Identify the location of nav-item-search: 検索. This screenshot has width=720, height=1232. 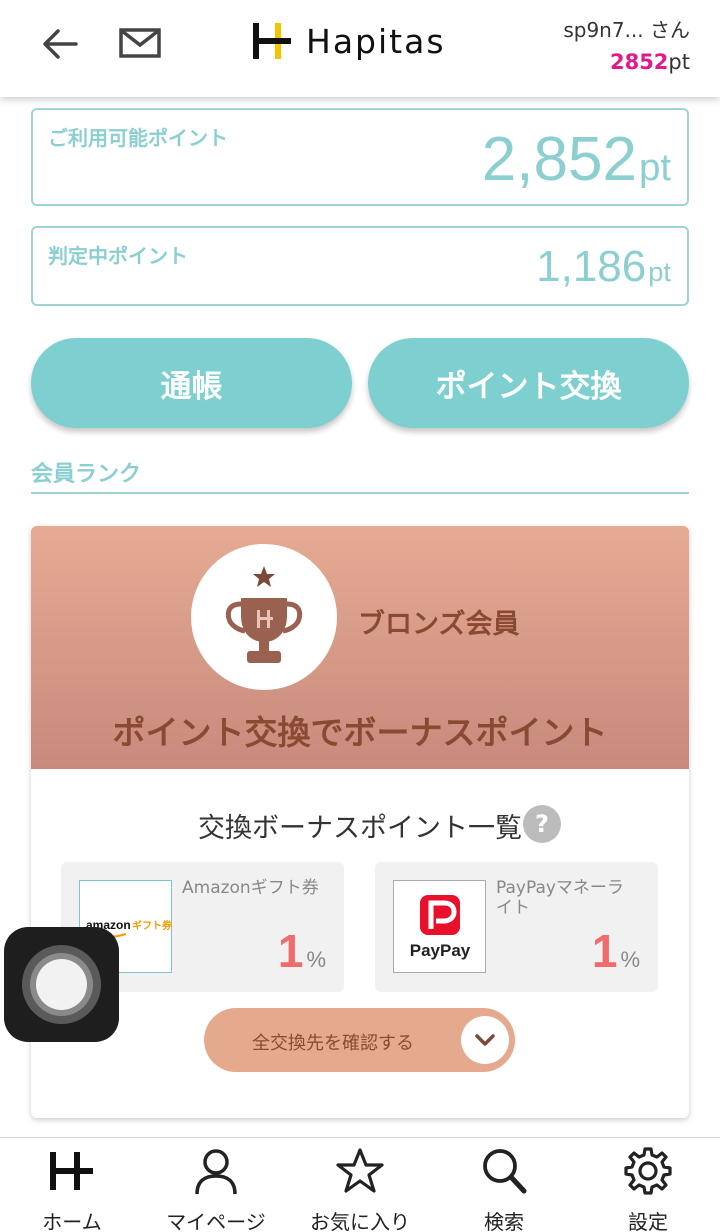
(504, 1185).